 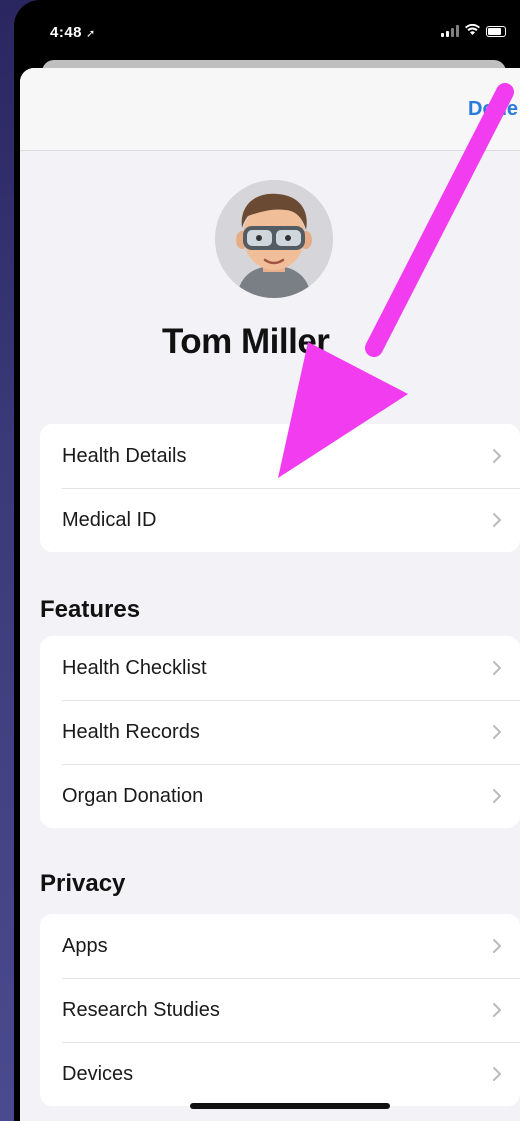 I want to click on personal-details-group: Health Details Medical ID, so click(x=280, y=488).